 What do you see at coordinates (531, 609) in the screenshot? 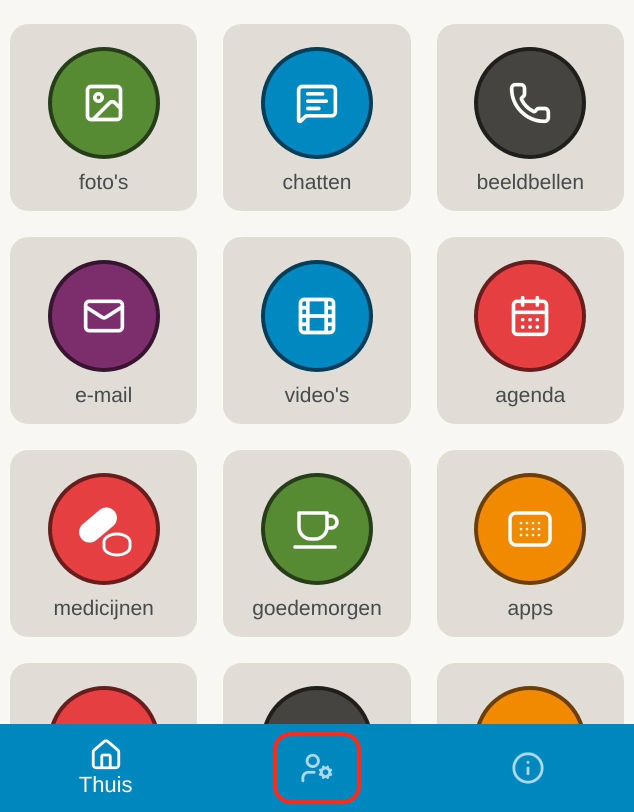
I see `tile-label: apps` at bounding box center [531, 609].